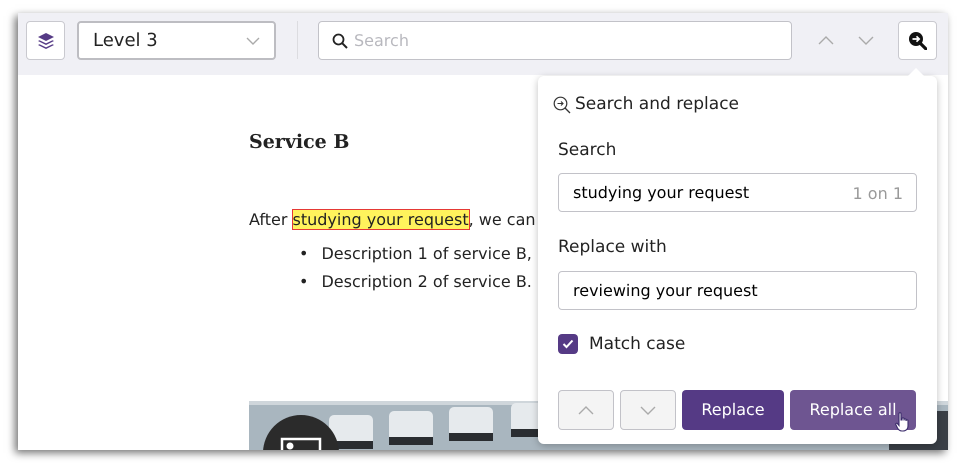 This screenshot has height=463, width=962. I want to click on search-field: Search, so click(555, 40).